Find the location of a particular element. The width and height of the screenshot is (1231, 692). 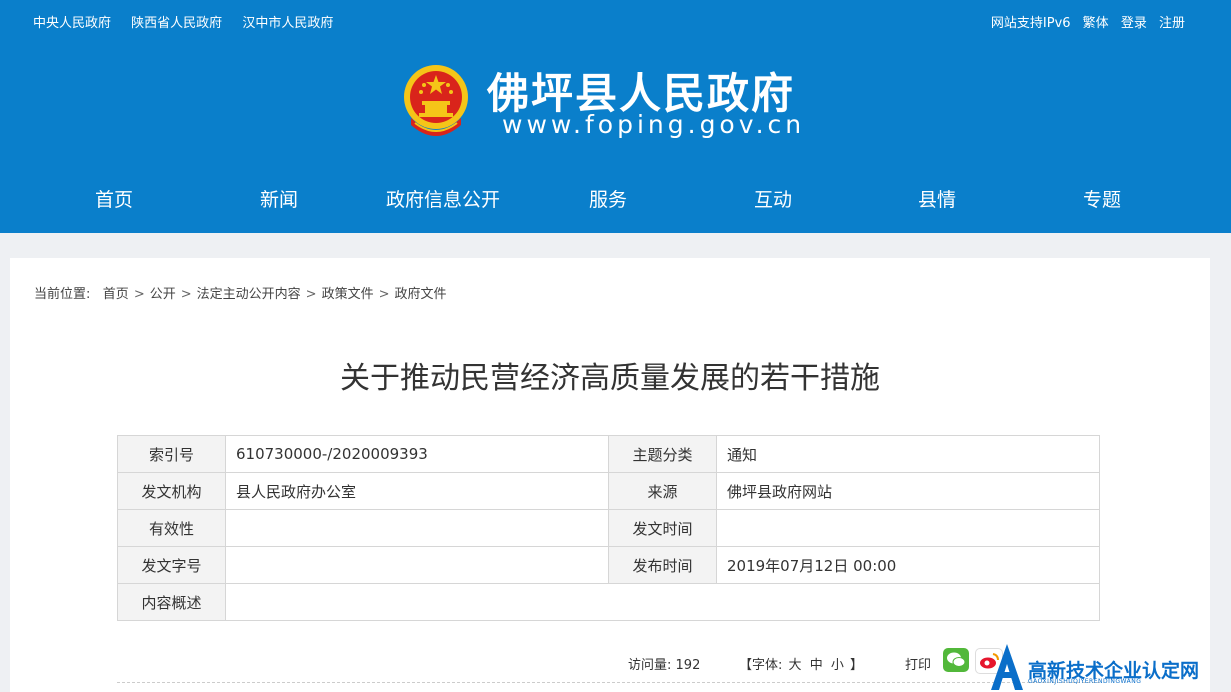

national-emblem-icon is located at coordinates (436, 100).